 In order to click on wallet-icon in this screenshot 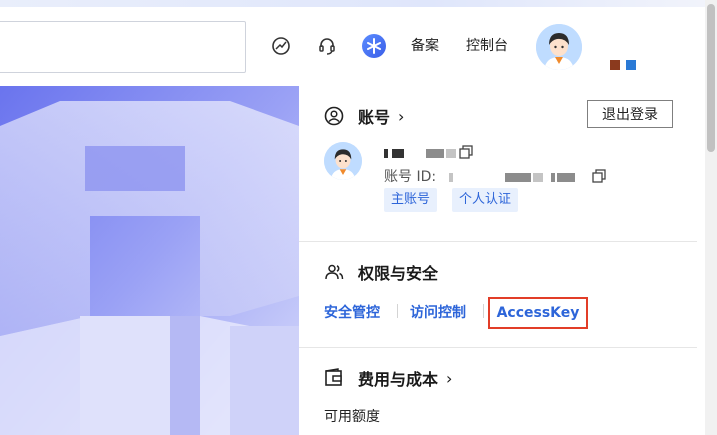, I will do `click(334, 378)`.